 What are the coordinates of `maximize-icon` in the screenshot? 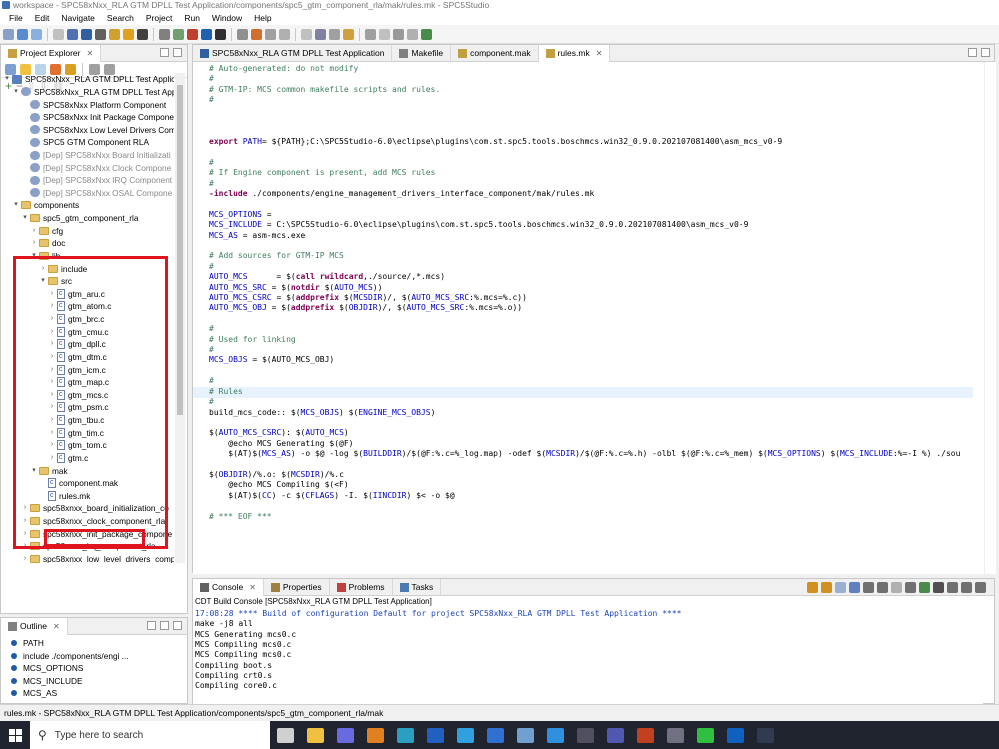 It's located at (985, 52).